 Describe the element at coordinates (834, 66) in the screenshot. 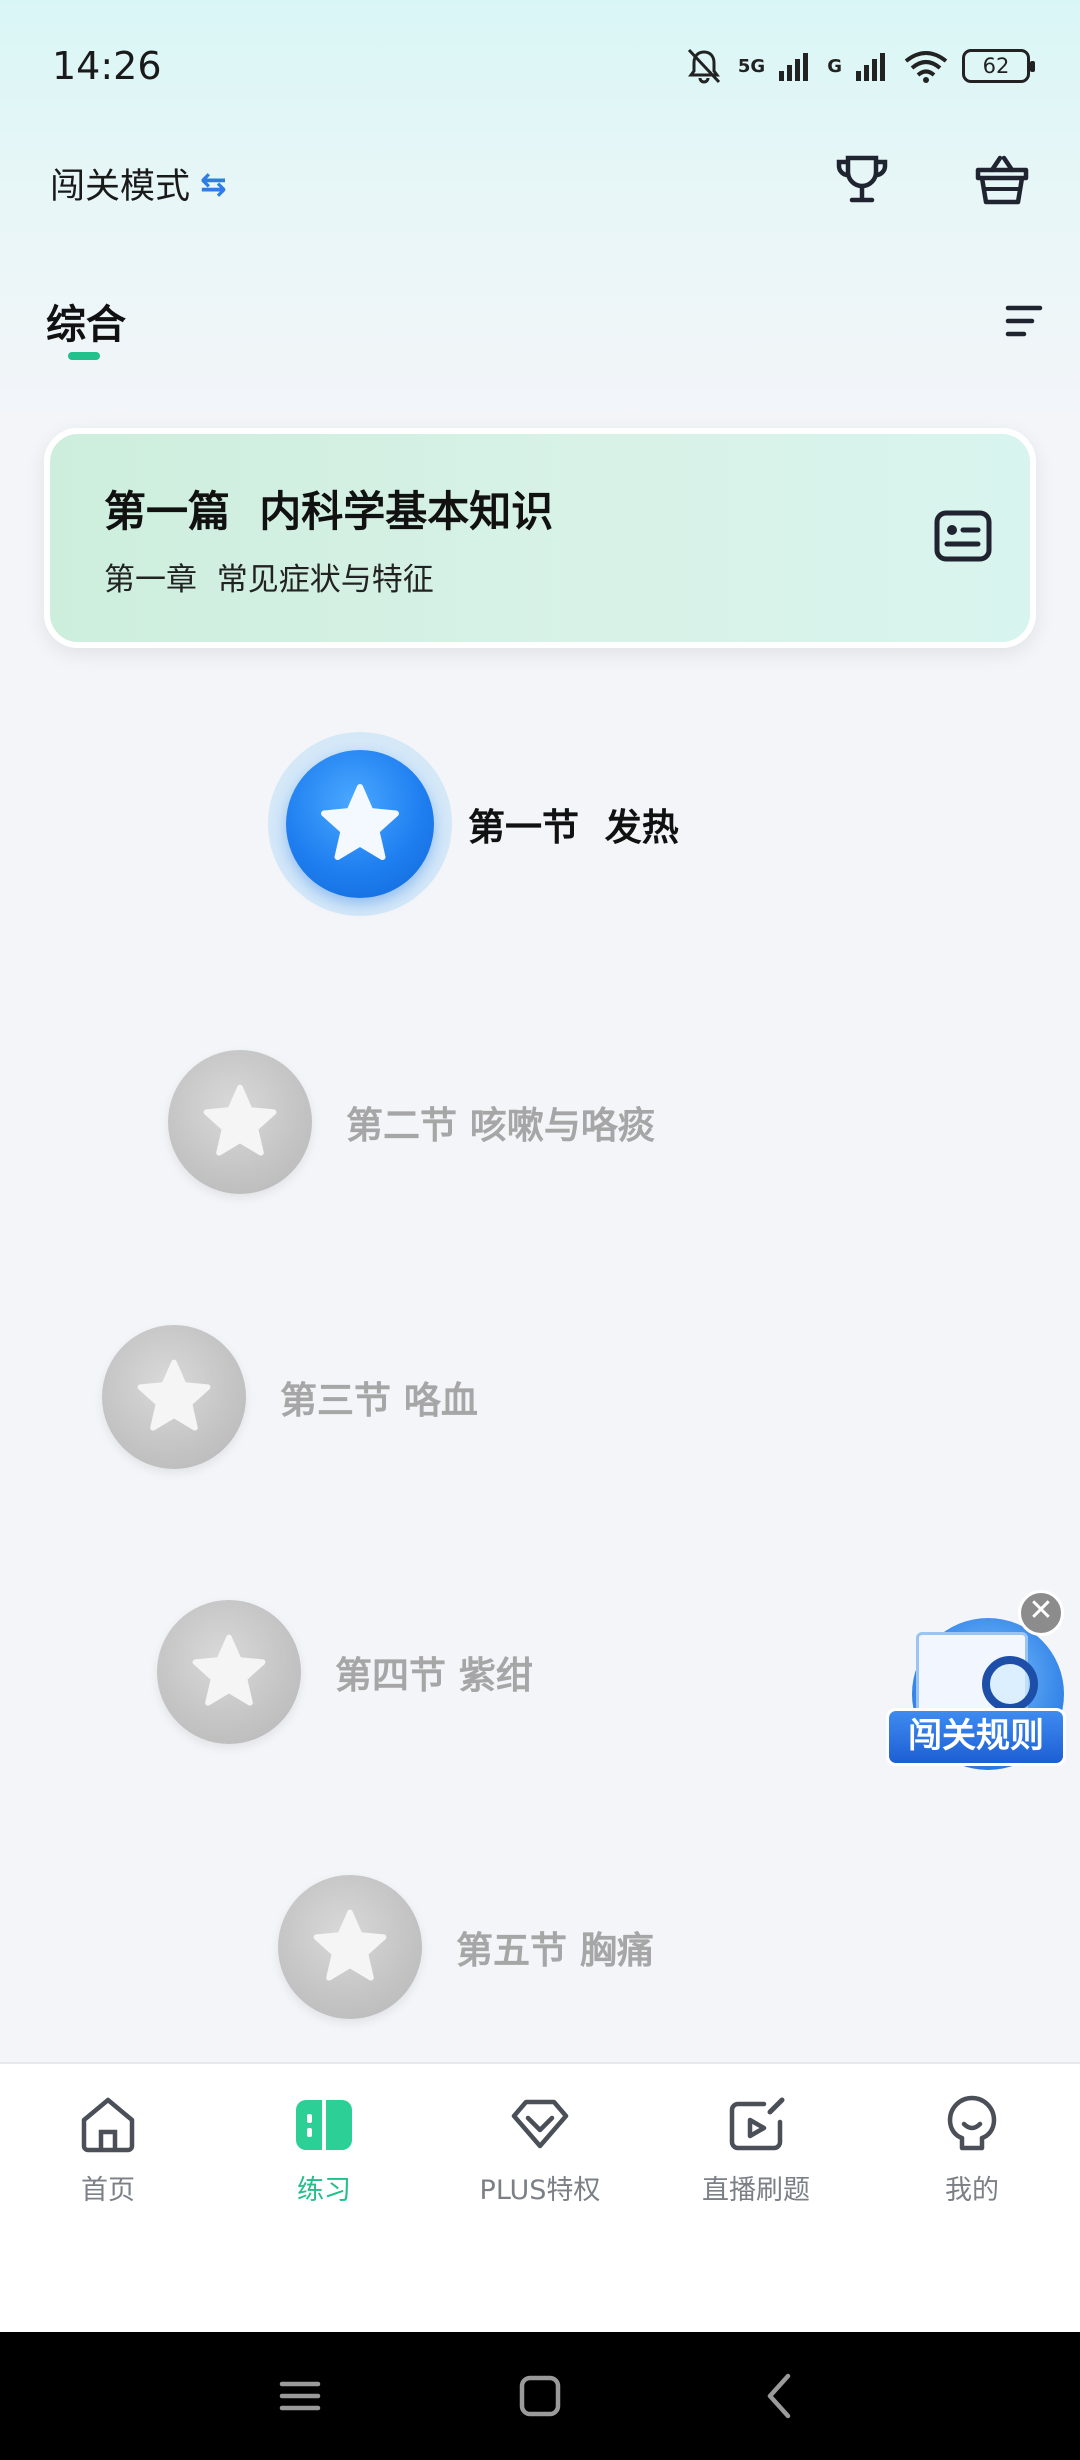

I see `signal-2-label: G` at that location.